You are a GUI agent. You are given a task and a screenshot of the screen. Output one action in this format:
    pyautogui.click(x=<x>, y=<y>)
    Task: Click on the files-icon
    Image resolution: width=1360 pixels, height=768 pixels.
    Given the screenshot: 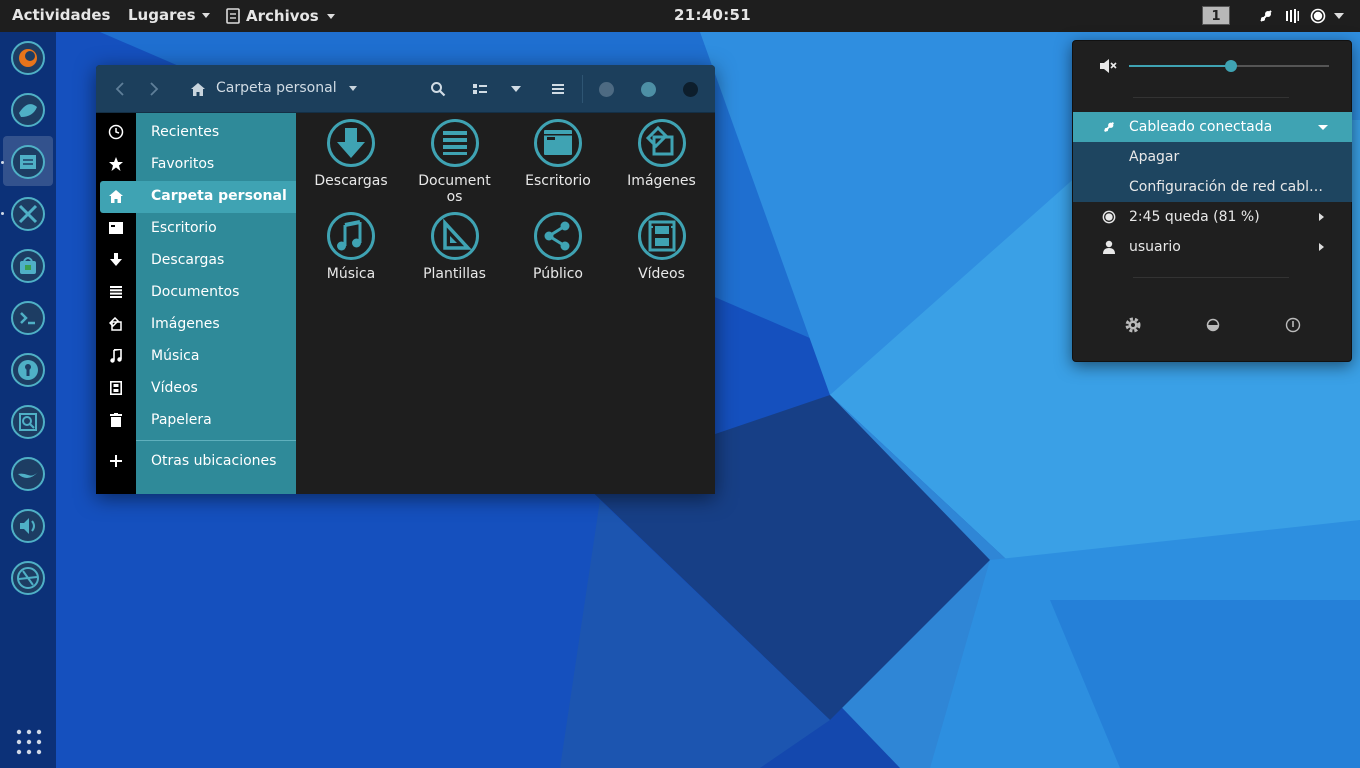 What is the action you would take?
    pyautogui.click(x=28, y=162)
    